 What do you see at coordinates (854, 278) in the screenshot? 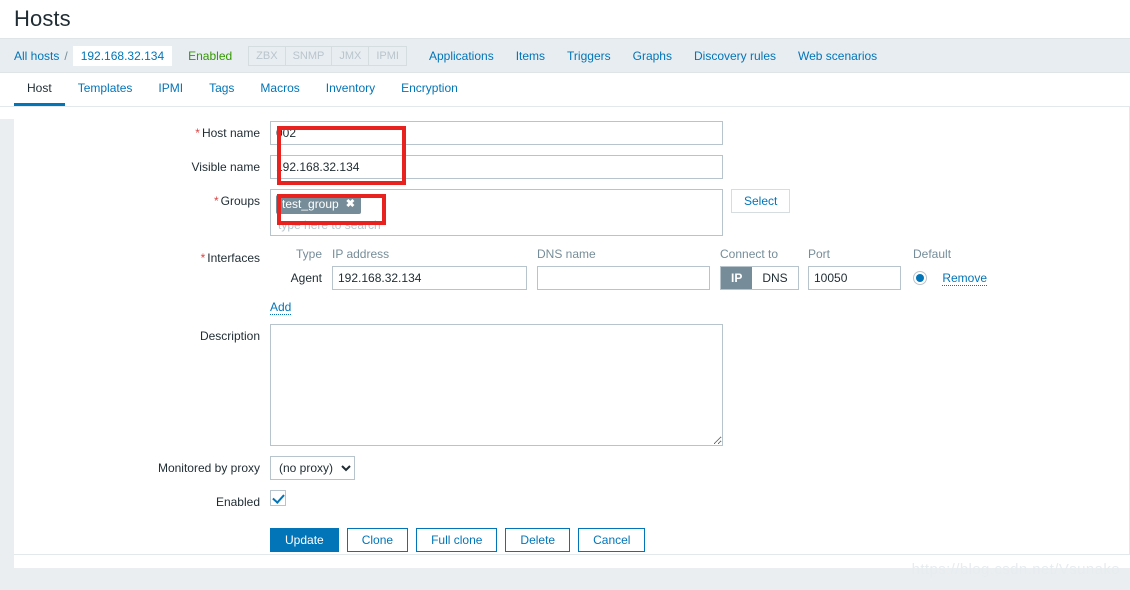
I see `interface-port-input` at bounding box center [854, 278].